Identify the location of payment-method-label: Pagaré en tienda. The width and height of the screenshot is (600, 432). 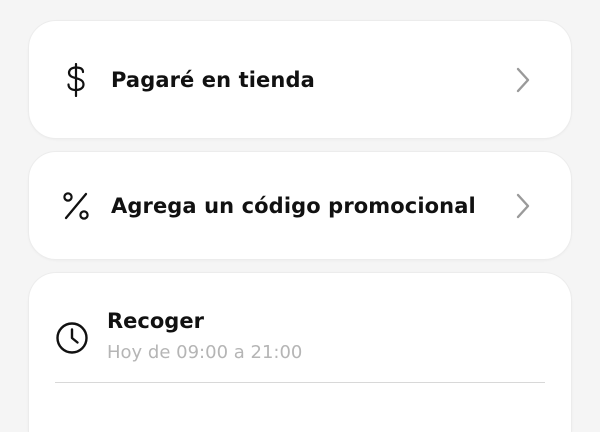
(213, 79).